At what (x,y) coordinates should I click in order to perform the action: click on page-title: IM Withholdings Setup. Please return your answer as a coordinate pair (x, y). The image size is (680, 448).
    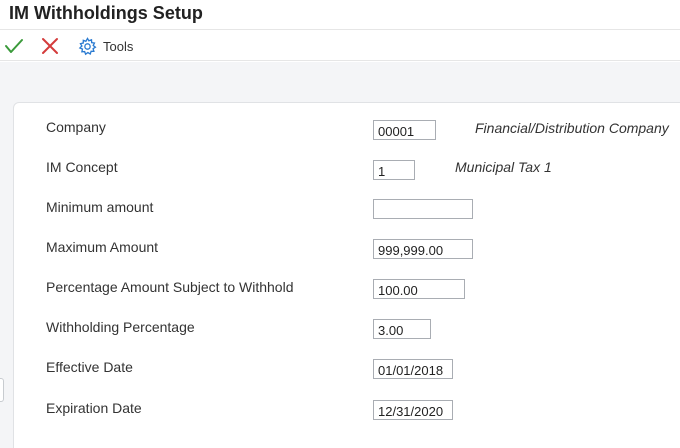
    Looking at the image, I should click on (106, 13).